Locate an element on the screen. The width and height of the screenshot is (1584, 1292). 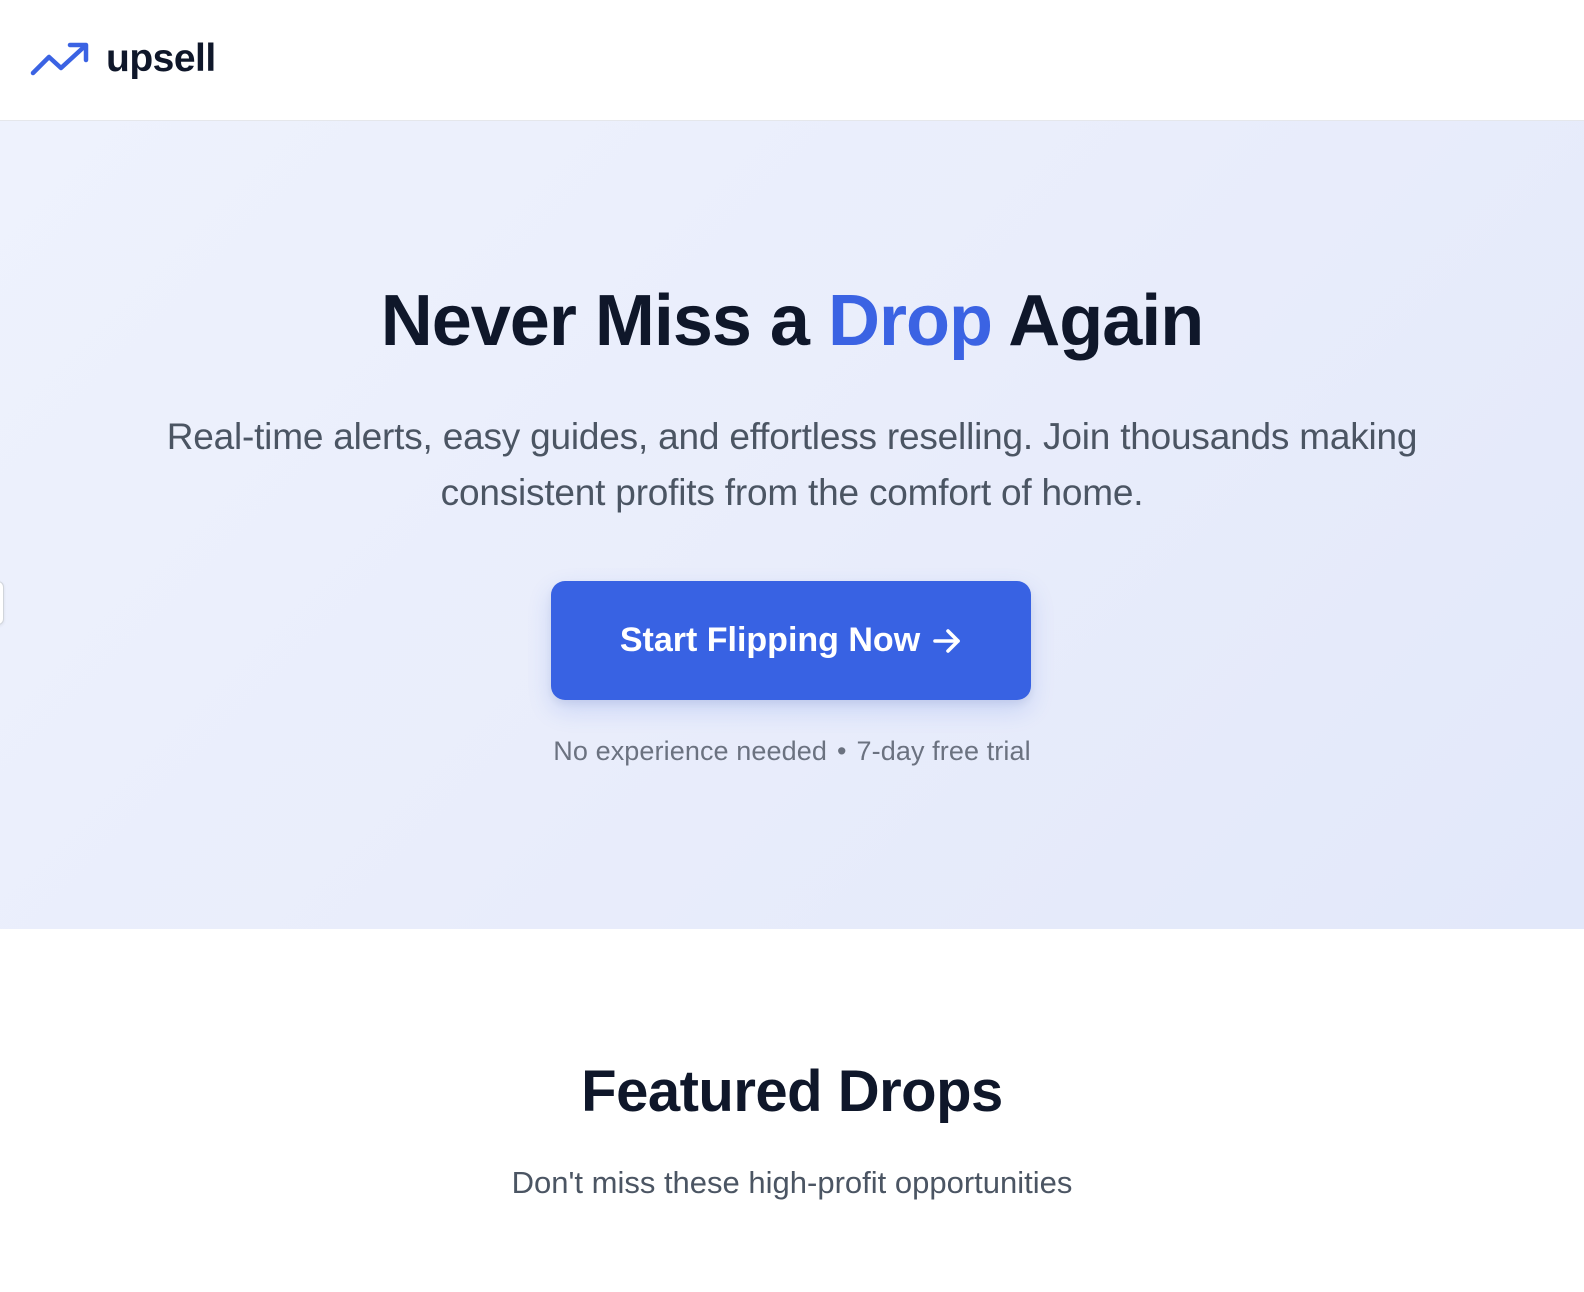
arrow-right-icon is located at coordinates (946, 640).